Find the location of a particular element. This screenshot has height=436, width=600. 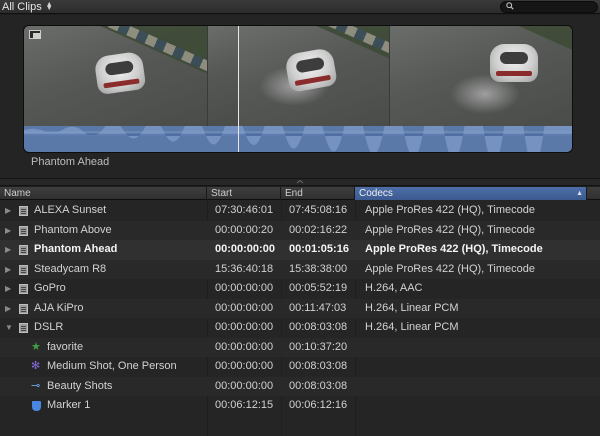

row-end: 00:05:52:19 is located at coordinates (318, 288).